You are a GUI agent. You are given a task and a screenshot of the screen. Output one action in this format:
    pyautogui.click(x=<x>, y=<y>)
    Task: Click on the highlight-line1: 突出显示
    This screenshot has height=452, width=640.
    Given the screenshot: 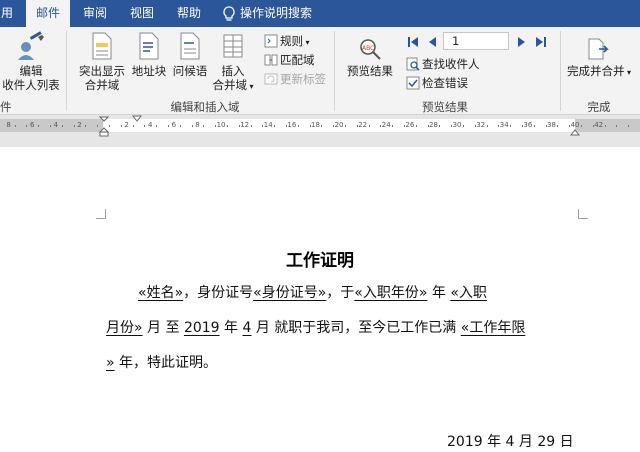 What is the action you would take?
    pyautogui.click(x=102, y=71)
    